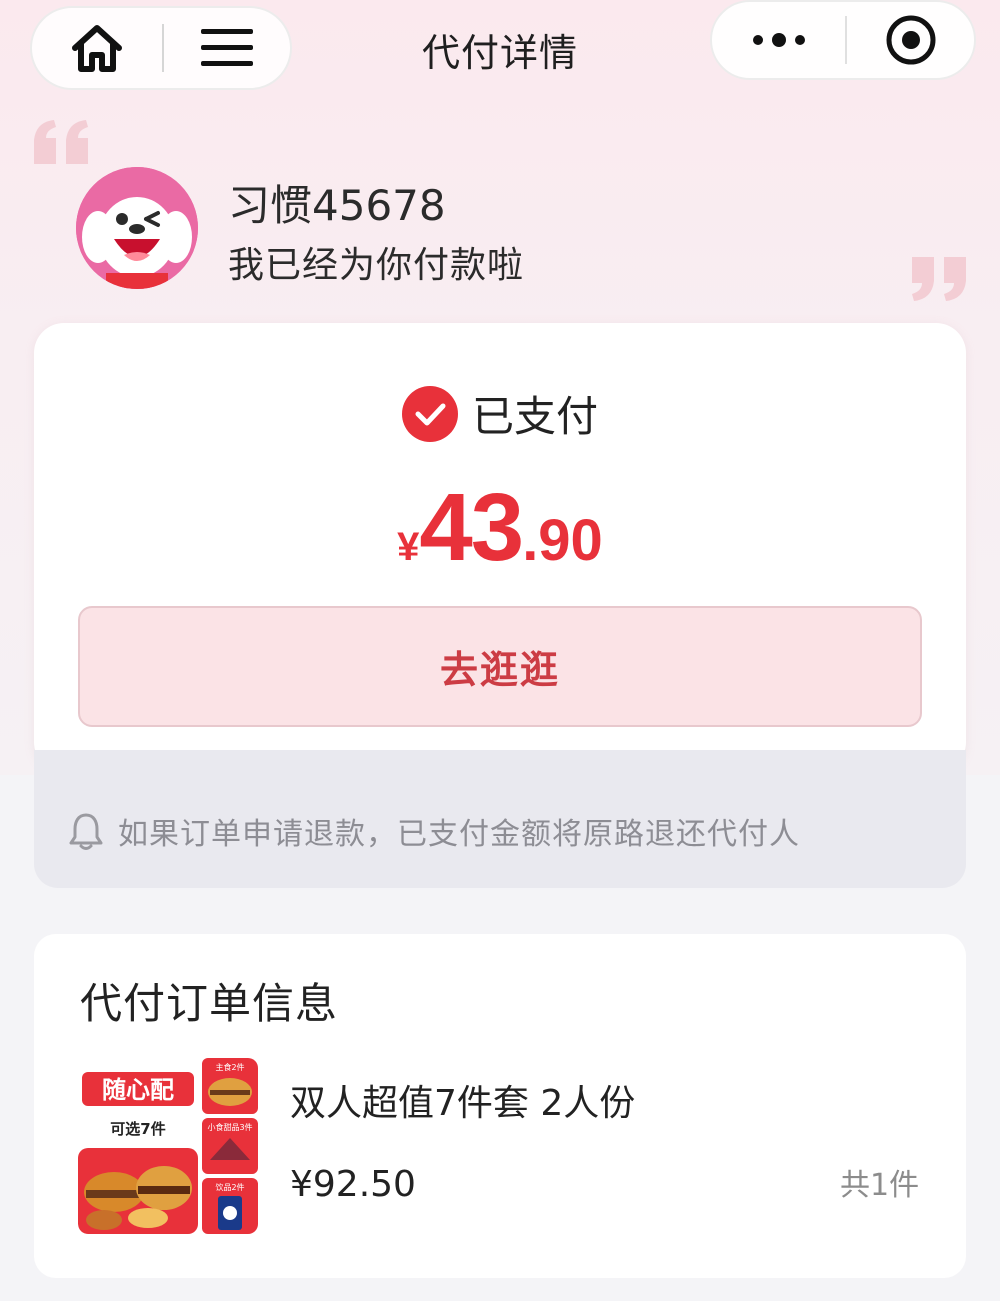 This screenshot has width=1000, height=1301. Describe the element at coordinates (880, 1185) in the screenshot. I see `product-quantity: 共1件` at that location.